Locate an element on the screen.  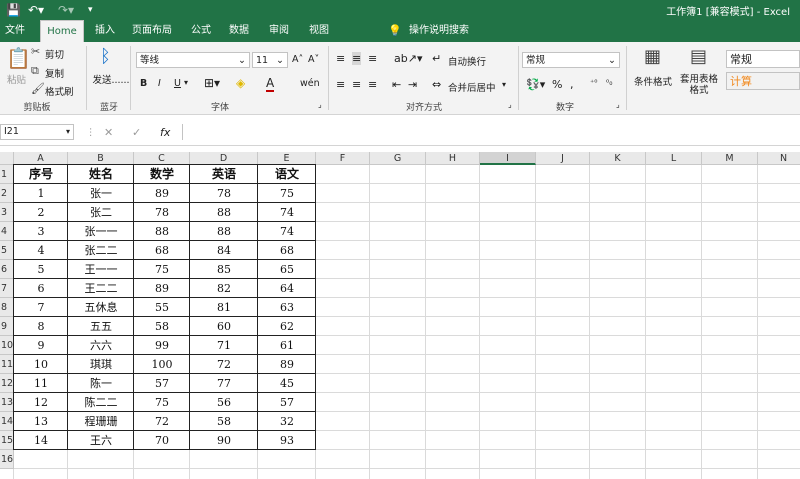
number-format-select: 常规 ⌄ is located at coordinates (571, 60).